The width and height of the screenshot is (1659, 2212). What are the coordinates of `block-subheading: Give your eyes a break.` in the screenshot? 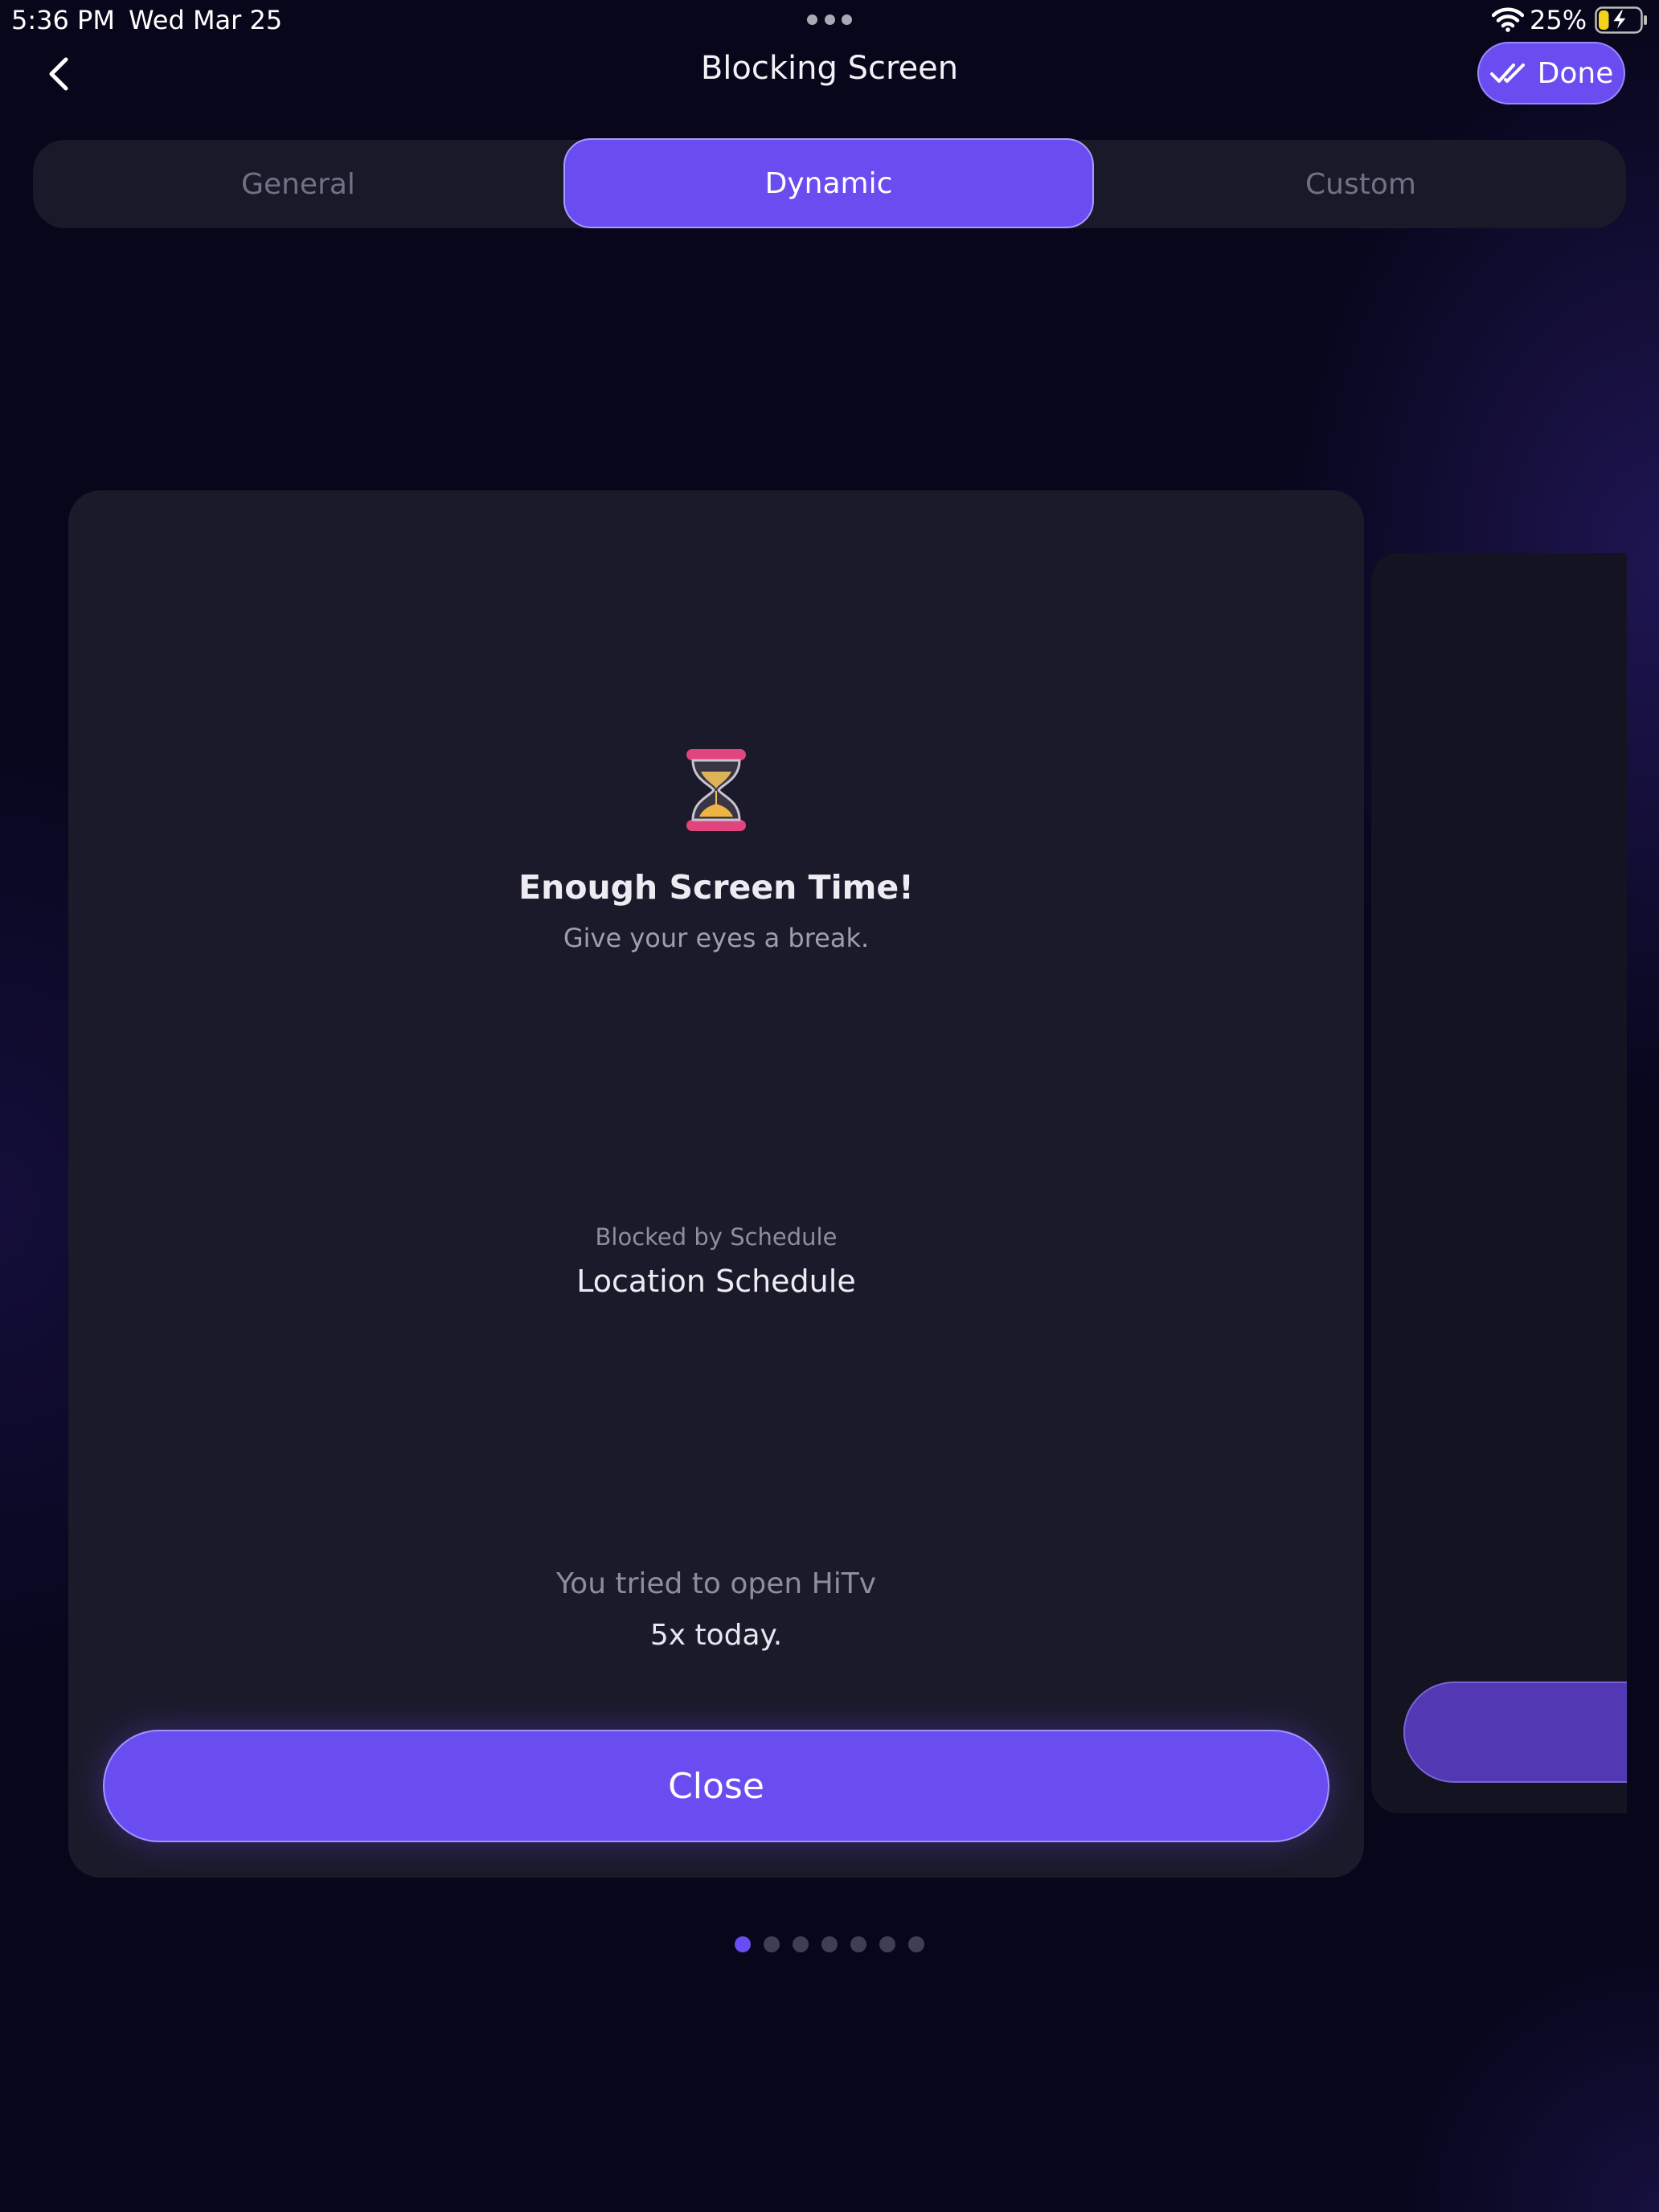 It's located at (716, 938).